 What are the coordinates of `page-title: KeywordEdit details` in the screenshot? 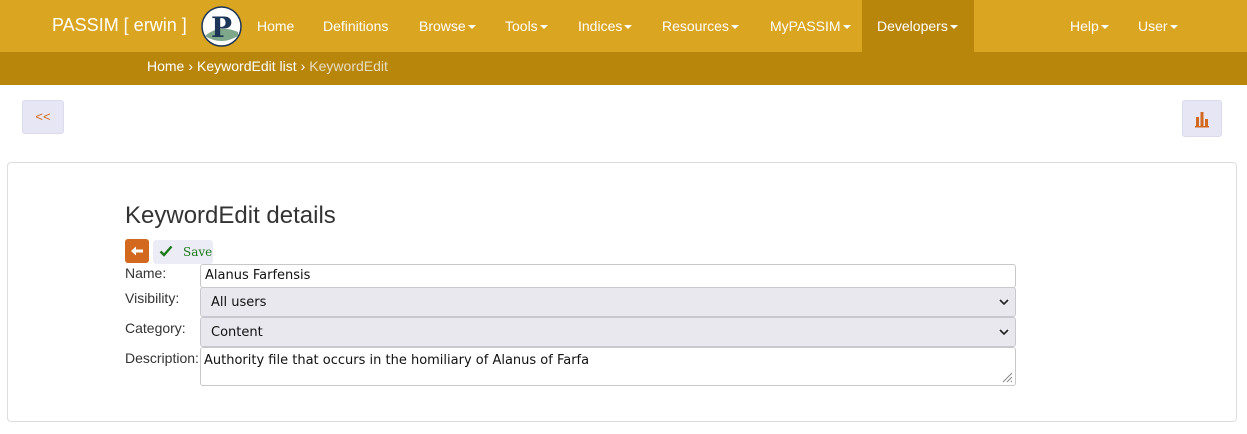 It's located at (230, 215).